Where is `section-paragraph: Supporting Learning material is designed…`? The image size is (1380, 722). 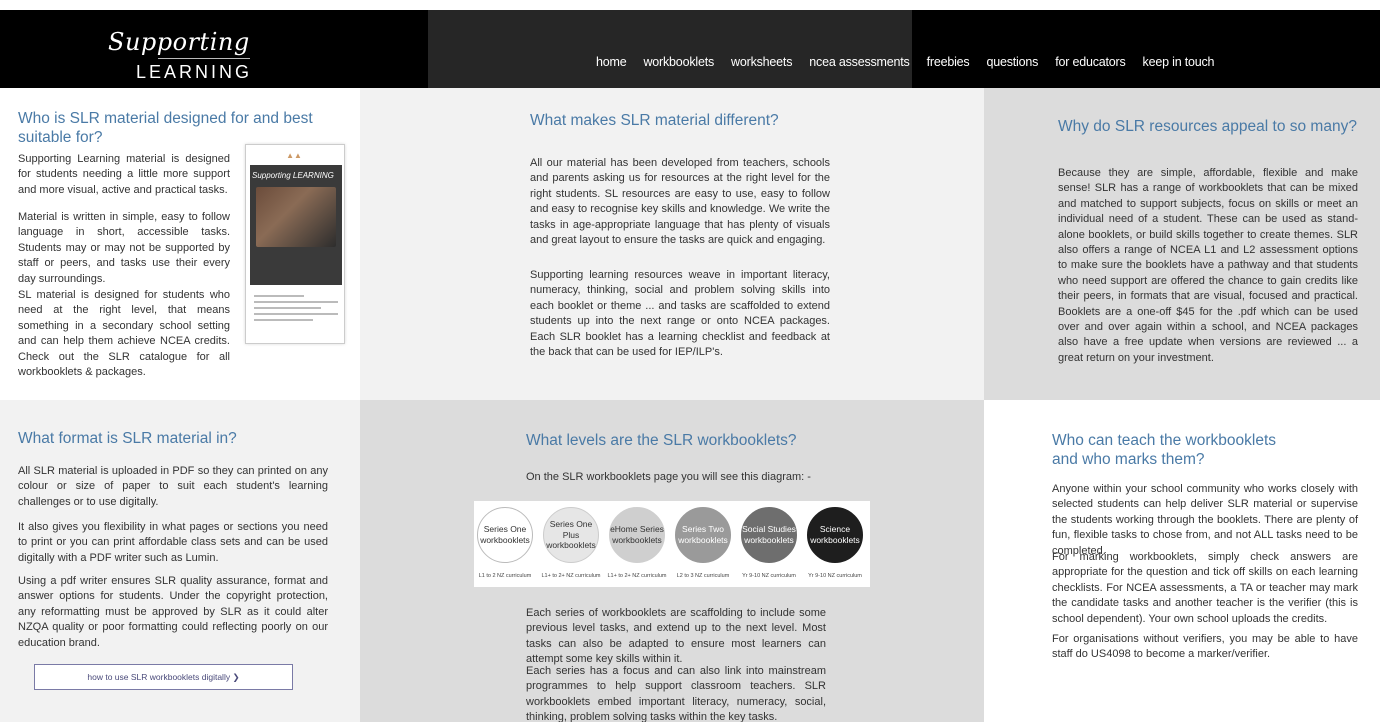 section-paragraph: Supporting Learning material is designed… is located at coordinates (124, 174).